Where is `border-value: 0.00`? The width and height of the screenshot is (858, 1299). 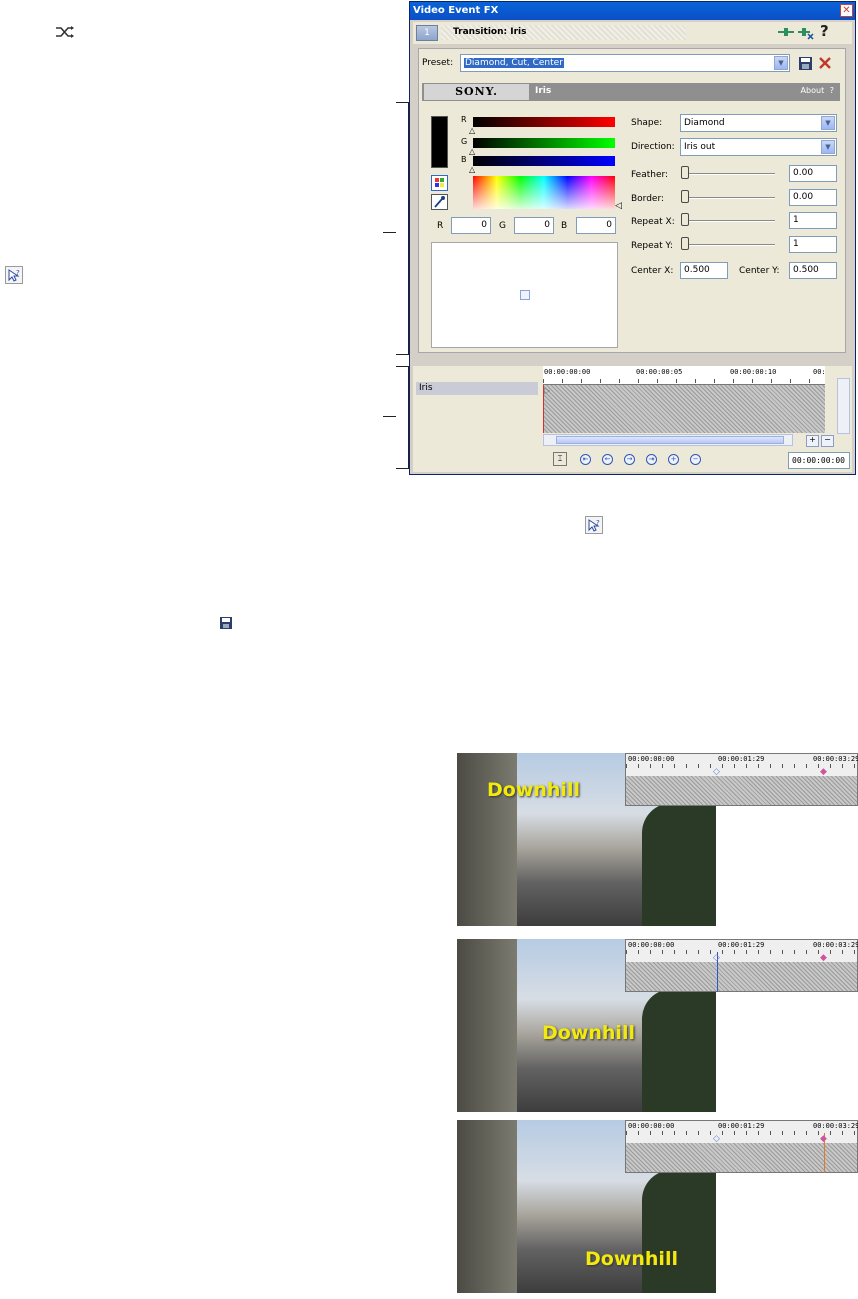
border-value: 0.00 is located at coordinates (803, 197).